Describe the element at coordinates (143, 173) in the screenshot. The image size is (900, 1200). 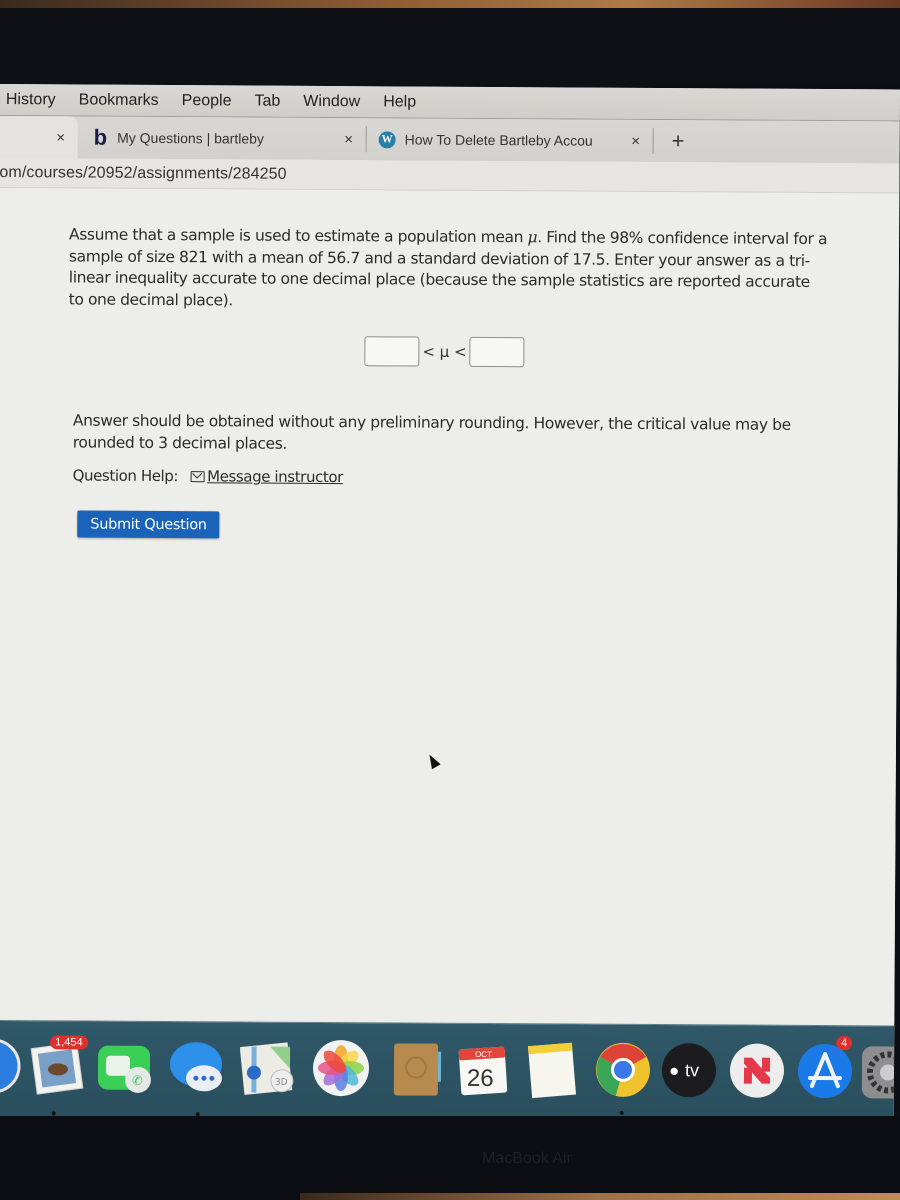
I see `url-text: om/courses/20952/assignments/284250` at that location.